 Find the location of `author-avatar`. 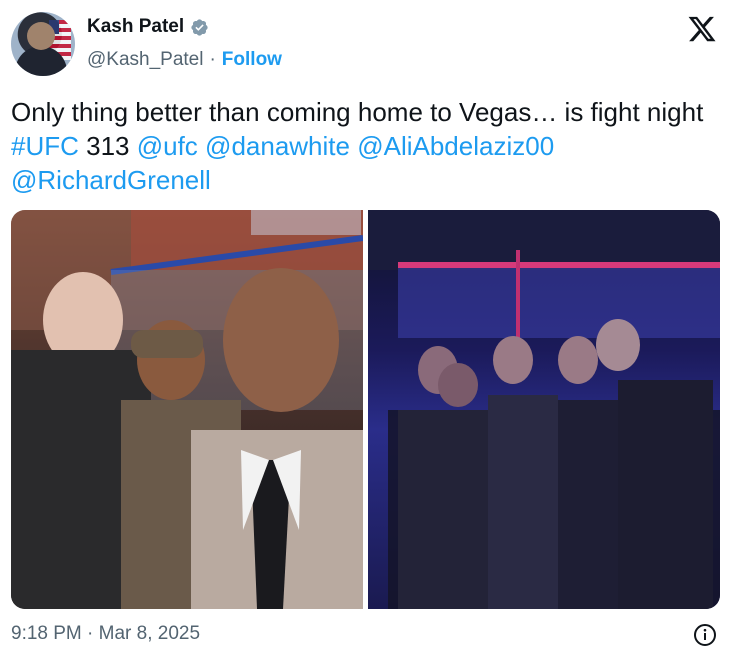

author-avatar is located at coordinates (43, 44).